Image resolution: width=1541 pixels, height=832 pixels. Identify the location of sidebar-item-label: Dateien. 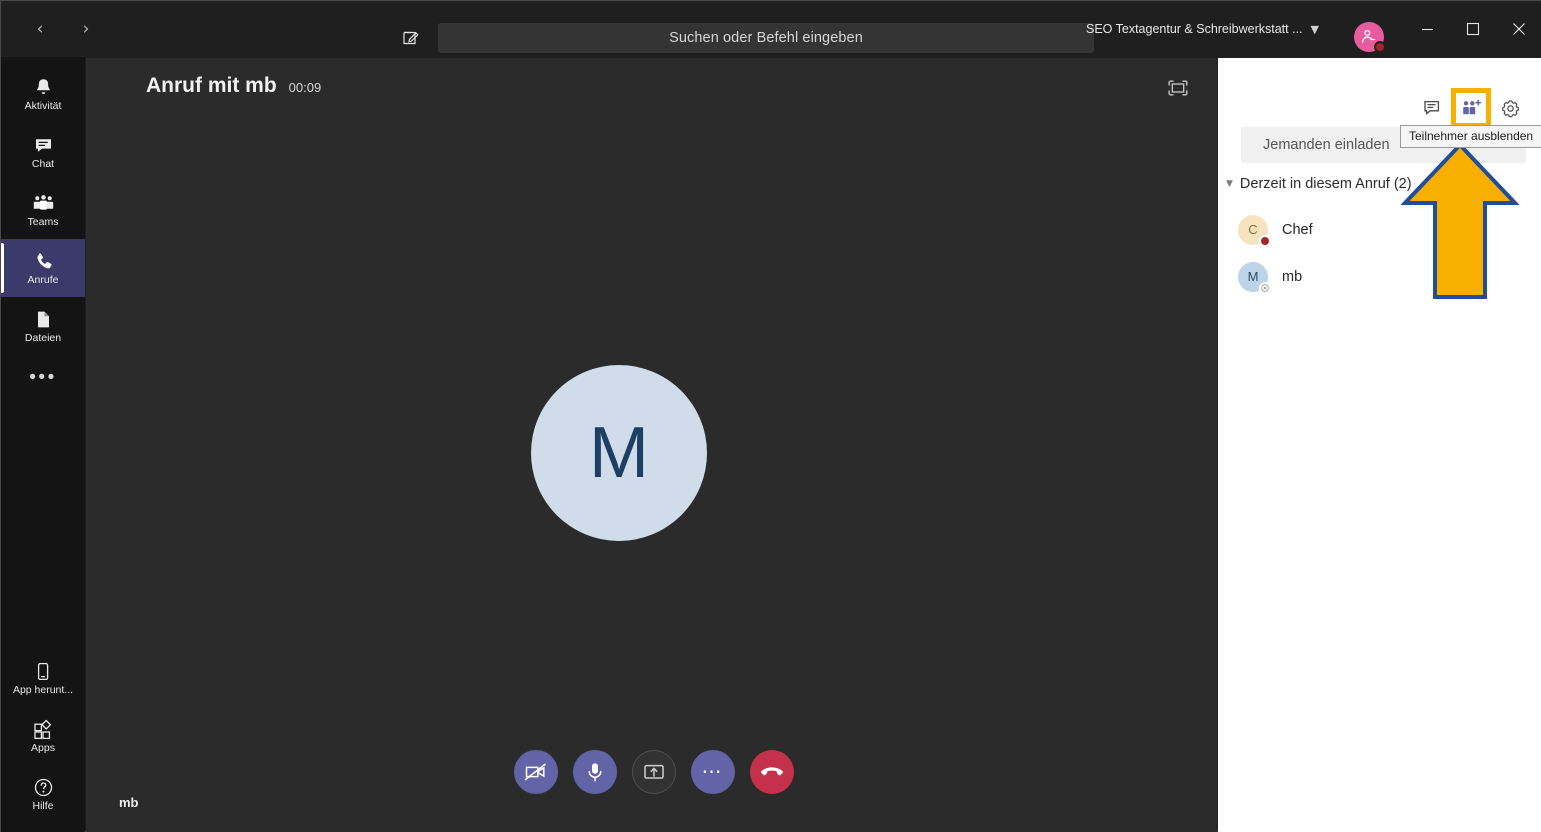
(43, 337).